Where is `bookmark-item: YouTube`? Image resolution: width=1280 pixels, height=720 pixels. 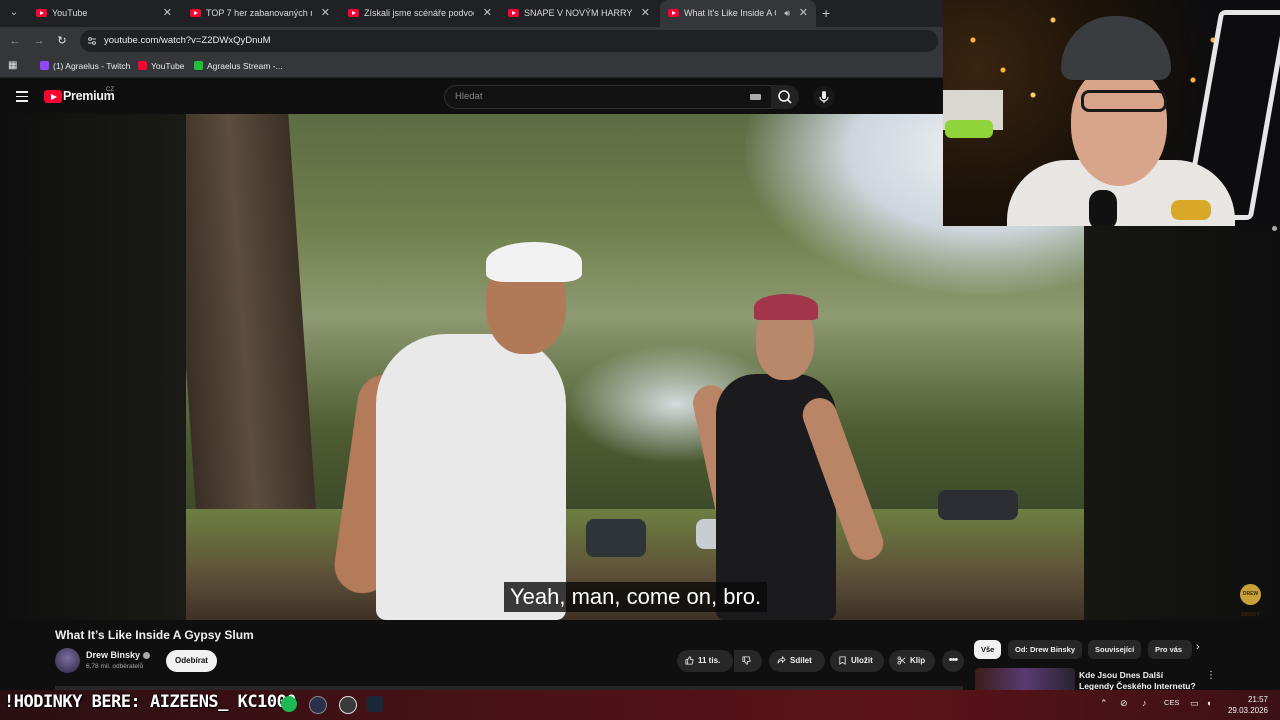 bookmark-item: YouTube is located at coordinates (161, 66).